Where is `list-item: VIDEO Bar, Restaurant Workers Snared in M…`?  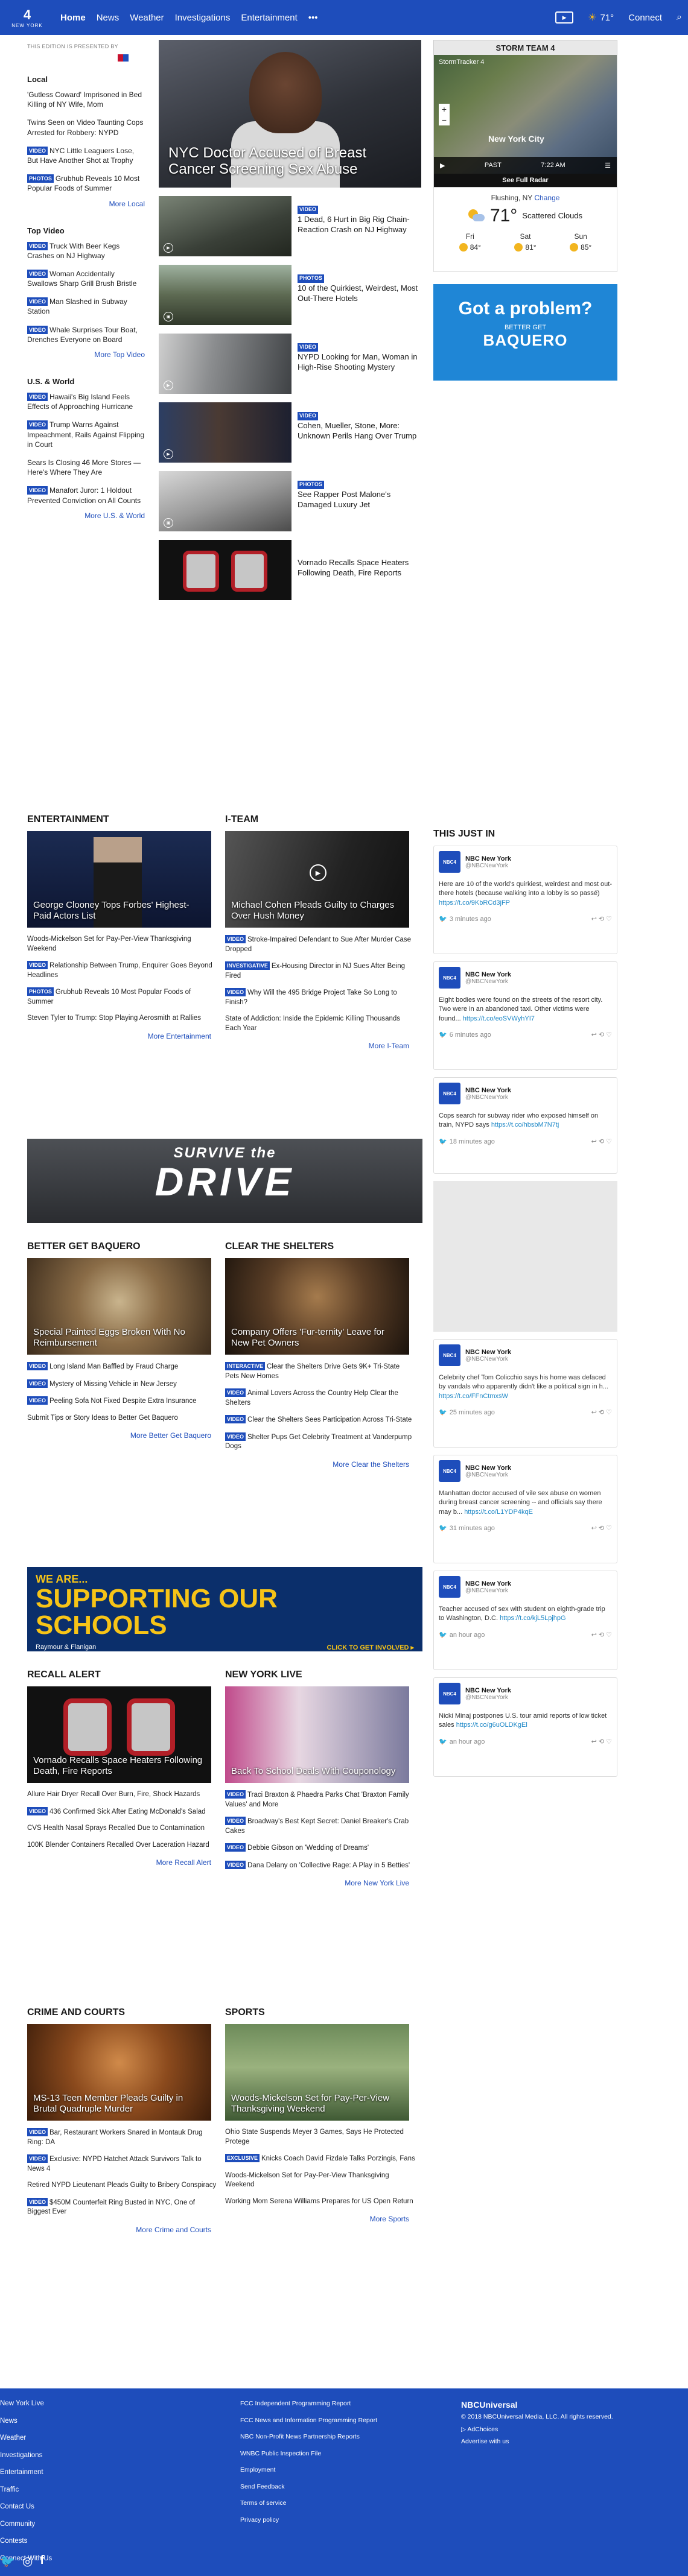 list-item: VIDEO Bar, Restaurant Workers Snared in M… is located at coordinates (122, 2137).